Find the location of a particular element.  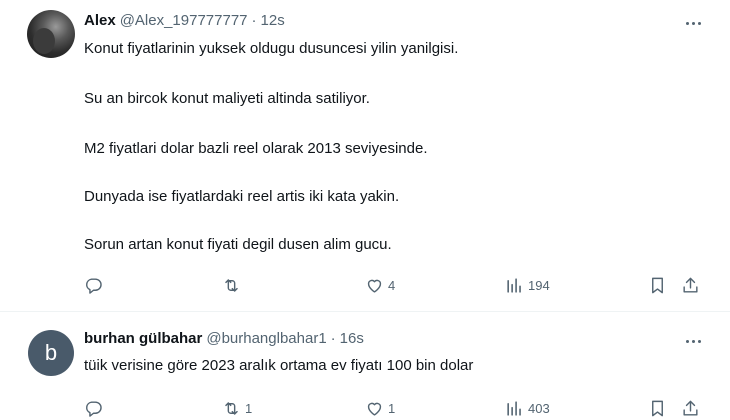

tweet-actions: 1 1 403 is located at coordinates (394, 408).